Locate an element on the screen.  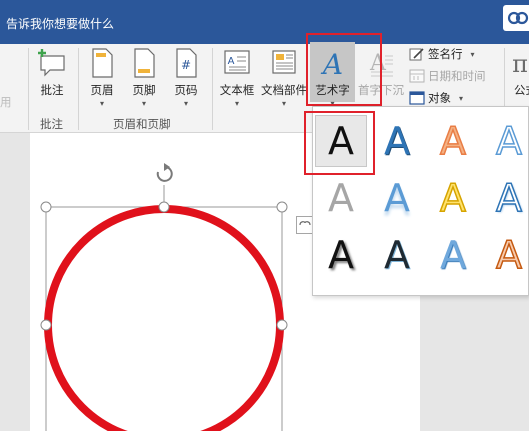
wordart-style-2: A is located at coordinates (397, 141).